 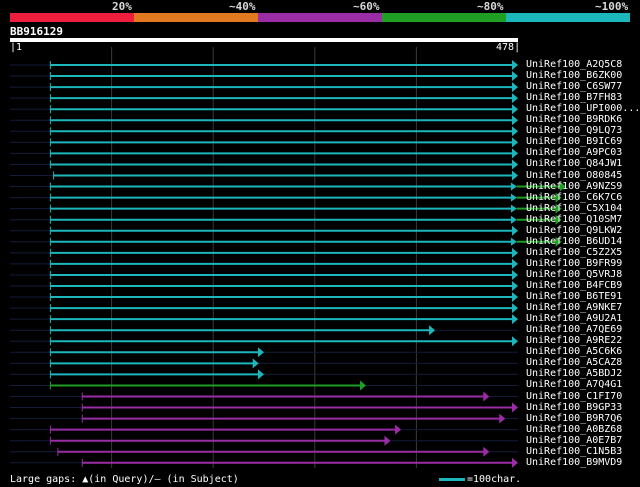 I want to click on hit-label: UniRef100_C5X104, so click(x=574, y=208).